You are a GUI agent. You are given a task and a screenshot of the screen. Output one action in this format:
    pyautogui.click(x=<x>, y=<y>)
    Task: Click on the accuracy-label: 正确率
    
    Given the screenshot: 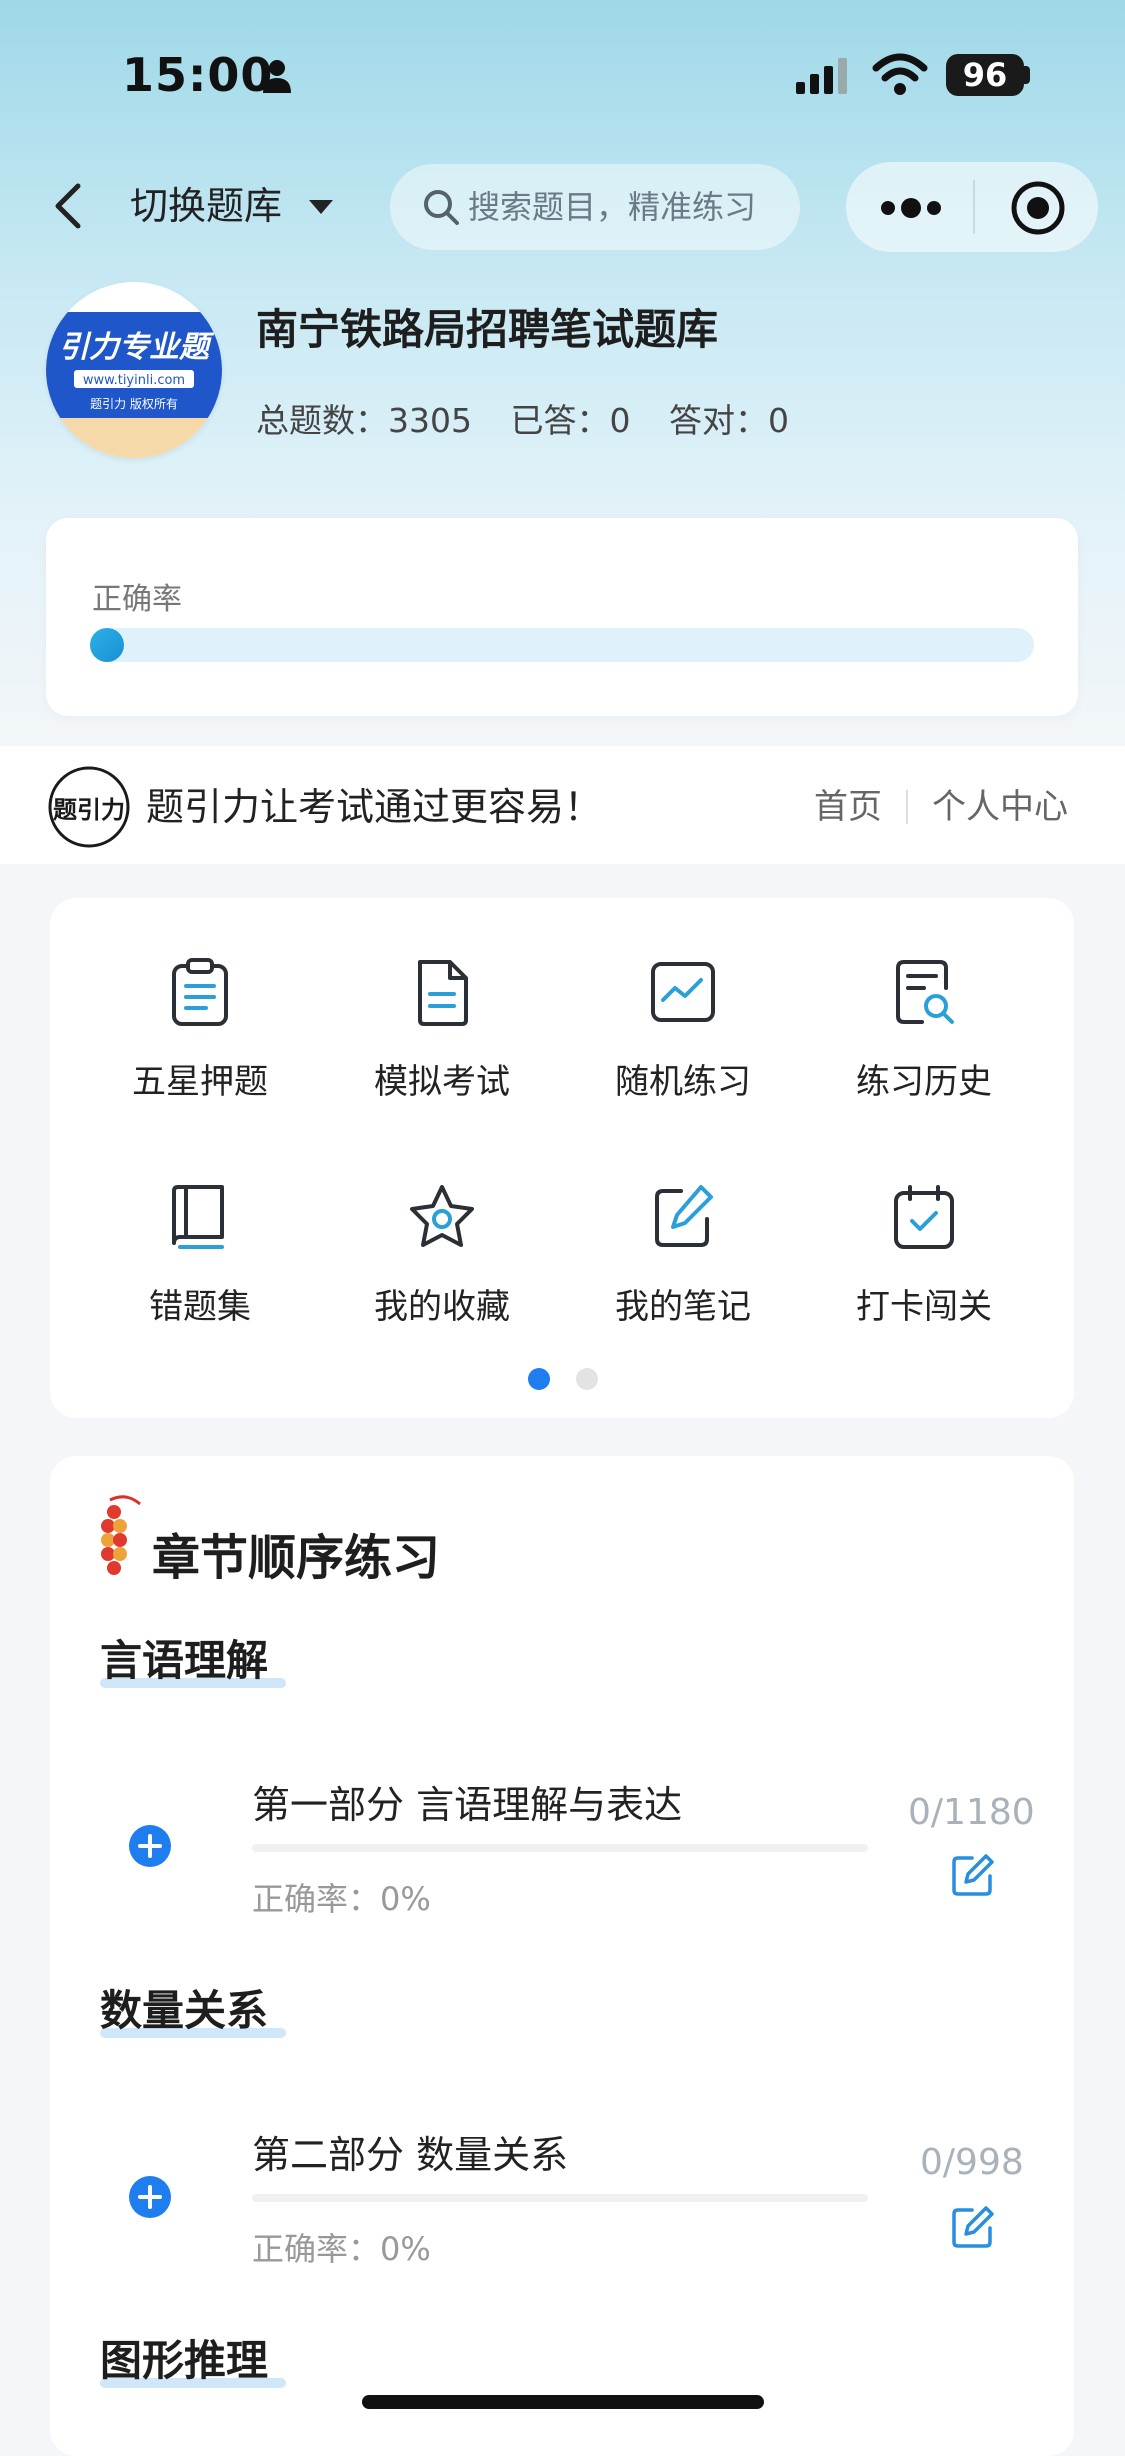 What is the action you would take?
    pyautogui.click(x=137, y=599)
    